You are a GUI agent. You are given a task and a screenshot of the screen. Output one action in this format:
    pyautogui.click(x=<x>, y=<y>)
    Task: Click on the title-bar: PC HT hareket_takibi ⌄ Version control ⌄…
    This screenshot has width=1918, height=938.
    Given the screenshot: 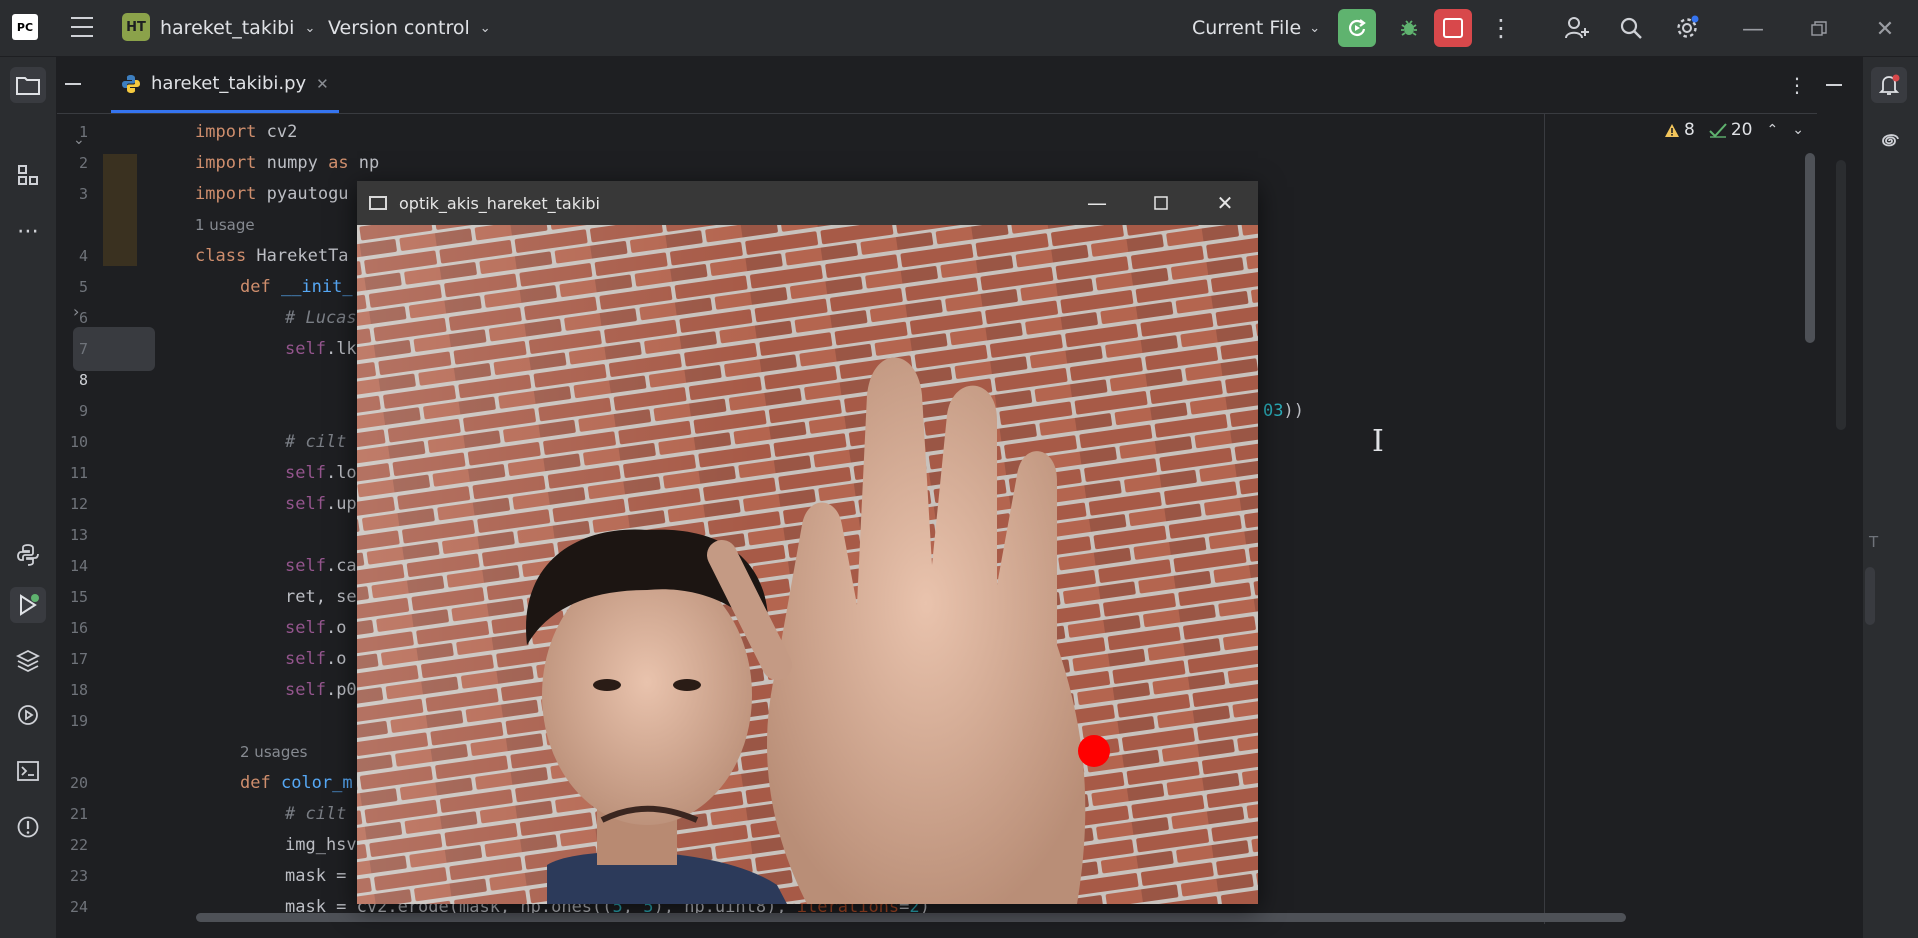 What is the action you would take?
    pyautogui.click(x=959, y=28)
    